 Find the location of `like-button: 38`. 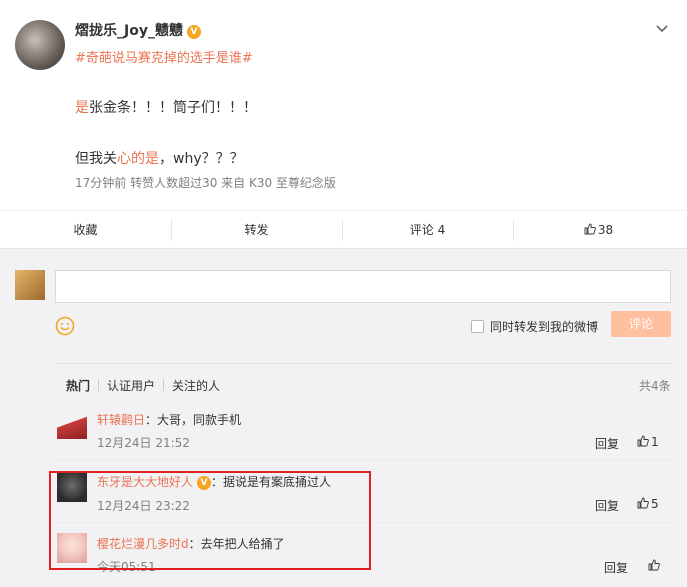

like-button: 38 is located at coordinates (598, 230).